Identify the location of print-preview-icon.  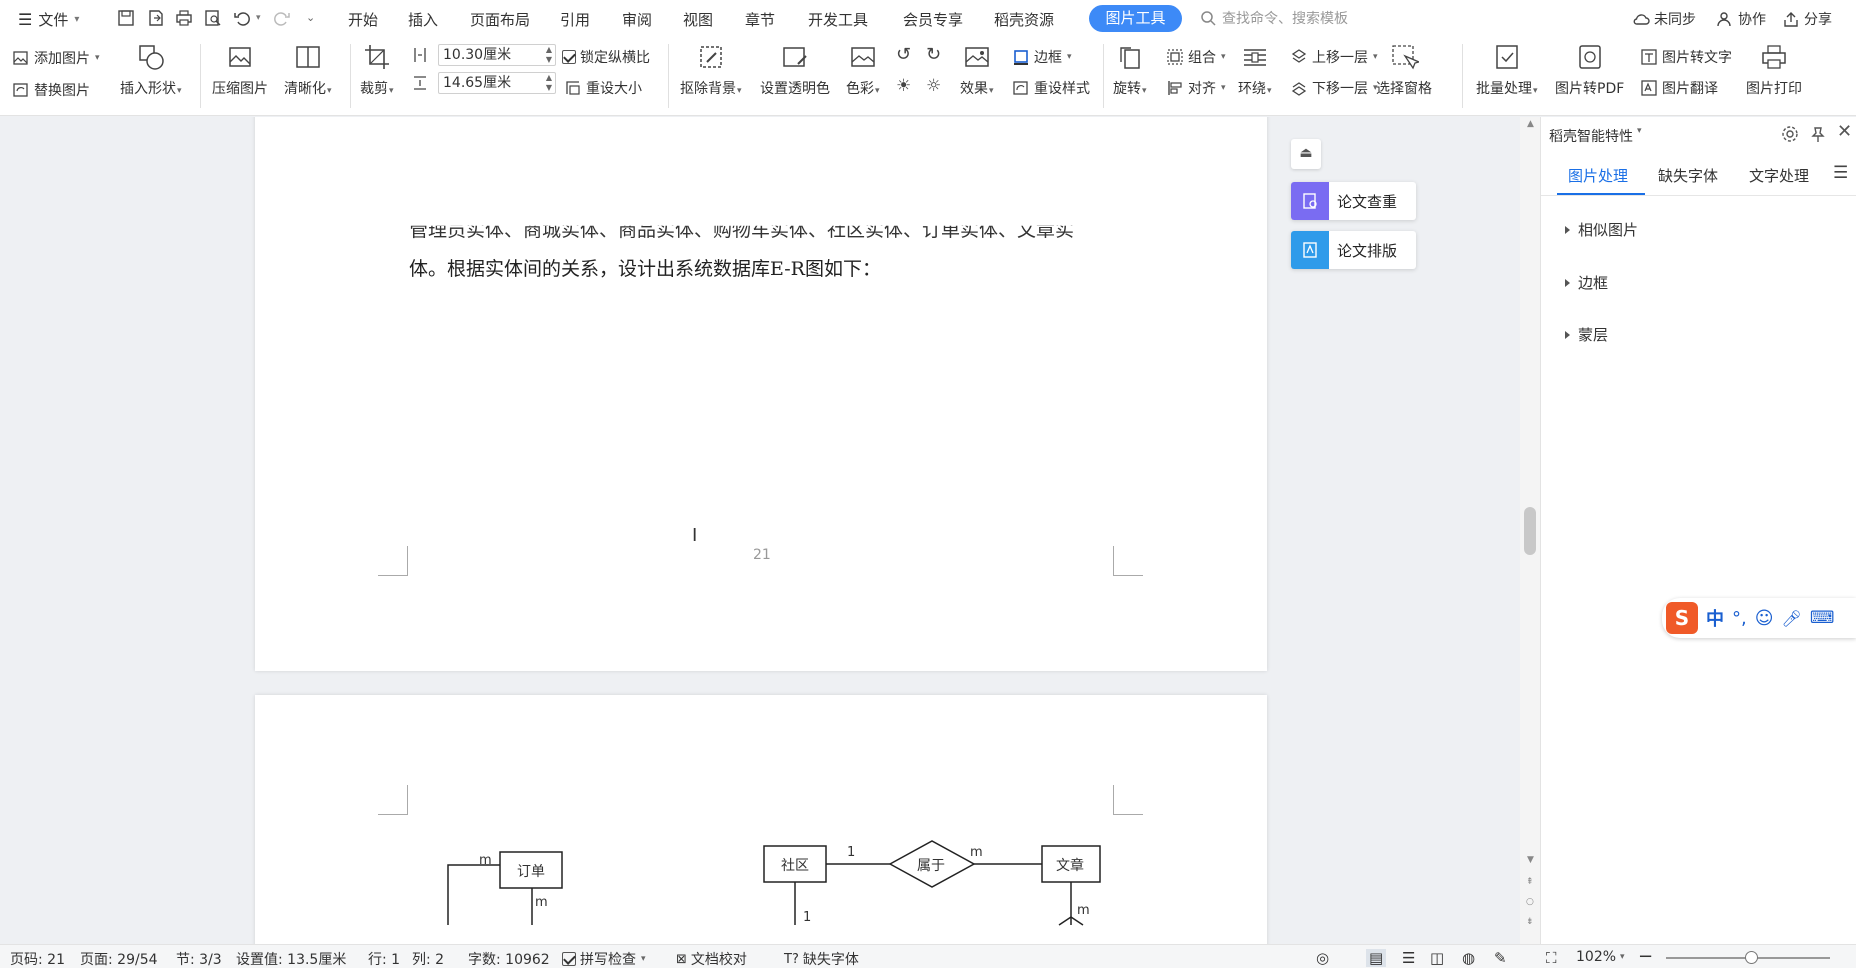
(213, 18).